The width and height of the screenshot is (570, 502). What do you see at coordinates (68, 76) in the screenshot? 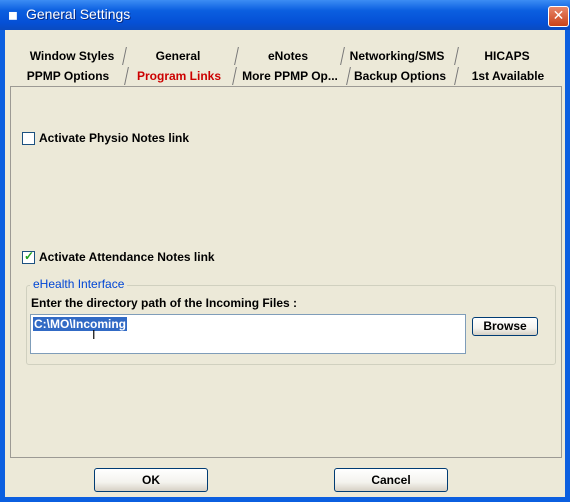
I see `tab-ppmp-options: PPMP Options` at bounding box center [68, 76].